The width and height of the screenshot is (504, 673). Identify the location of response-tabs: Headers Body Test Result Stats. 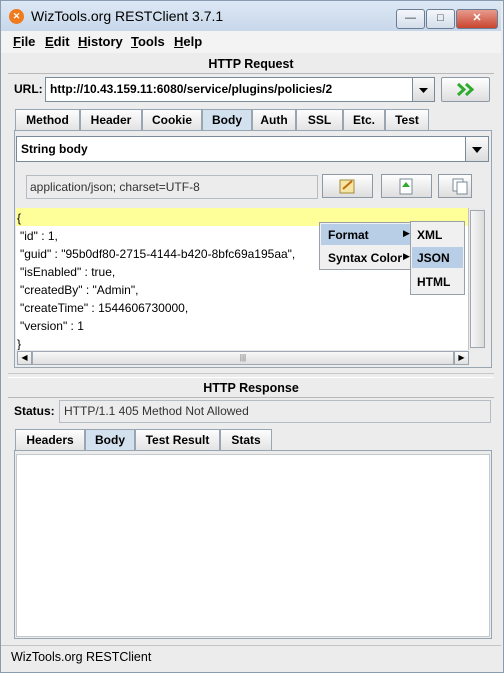
(252, 440).